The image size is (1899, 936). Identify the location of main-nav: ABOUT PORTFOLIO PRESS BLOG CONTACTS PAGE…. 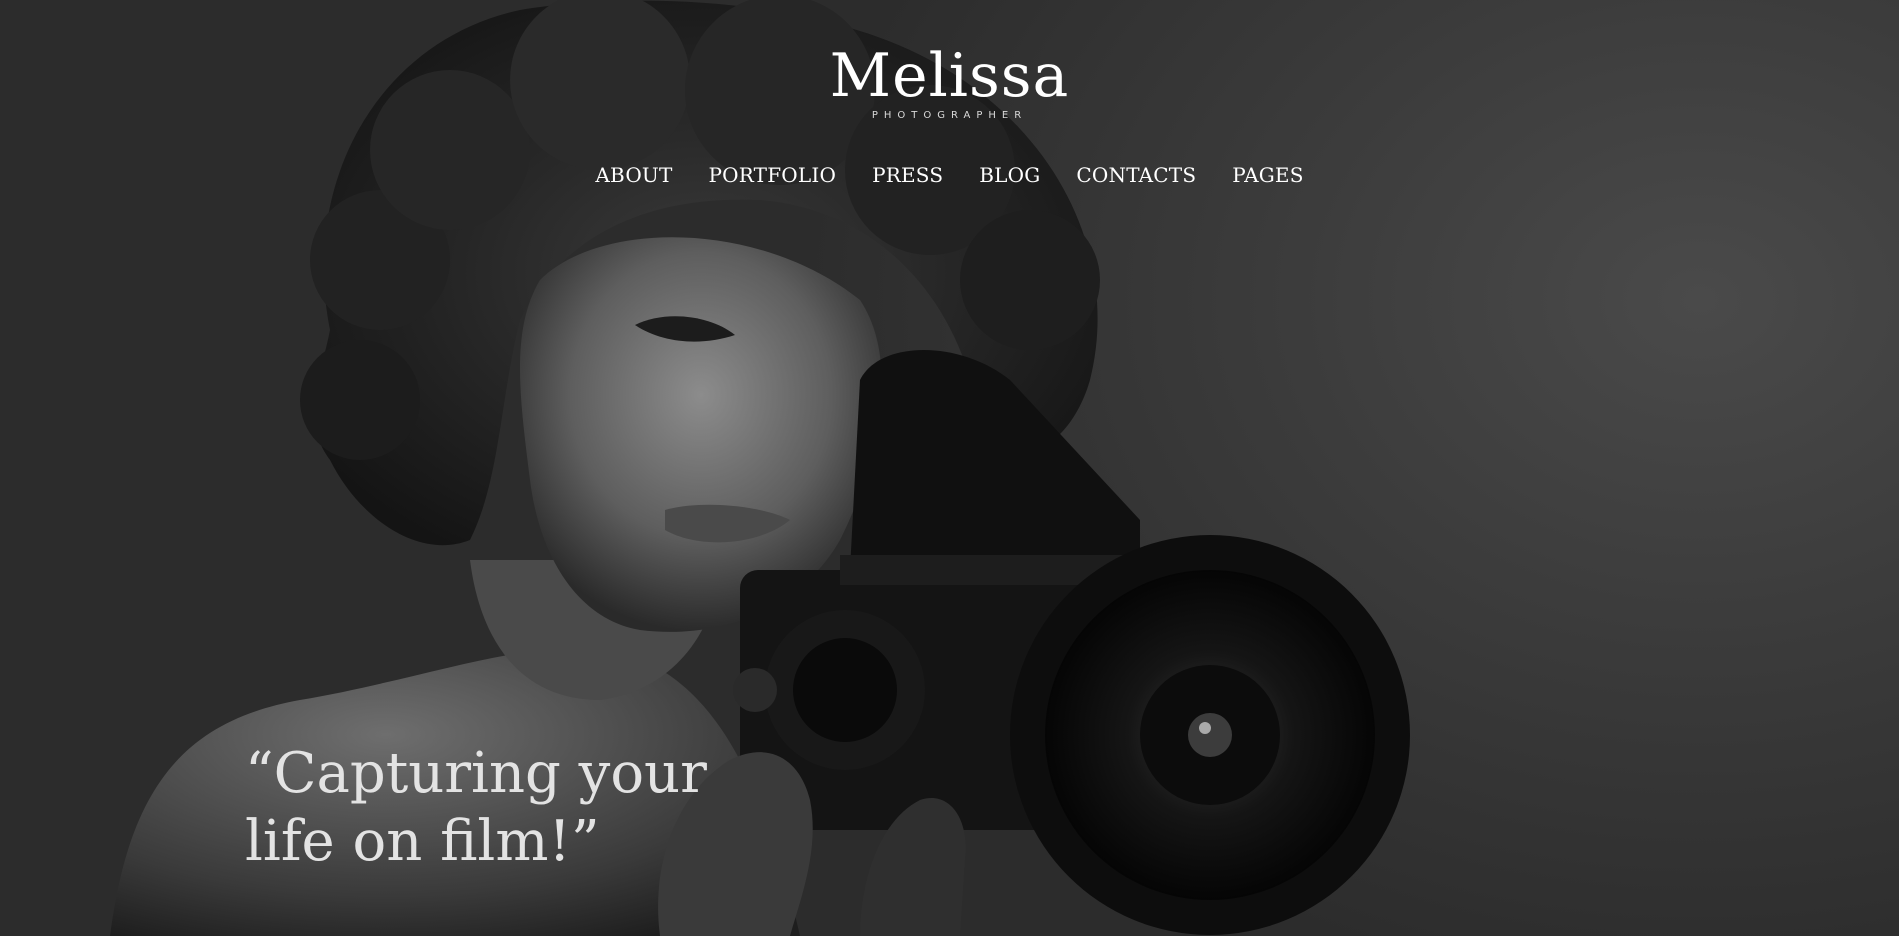
(949, 175).